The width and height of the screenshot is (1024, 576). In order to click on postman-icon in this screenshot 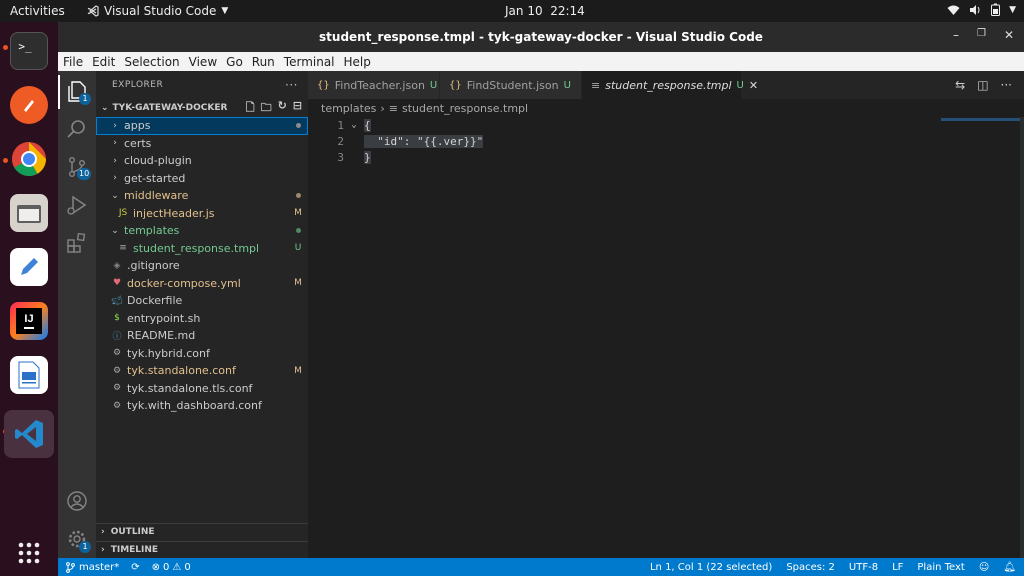, I will do `click(29, 106)`.